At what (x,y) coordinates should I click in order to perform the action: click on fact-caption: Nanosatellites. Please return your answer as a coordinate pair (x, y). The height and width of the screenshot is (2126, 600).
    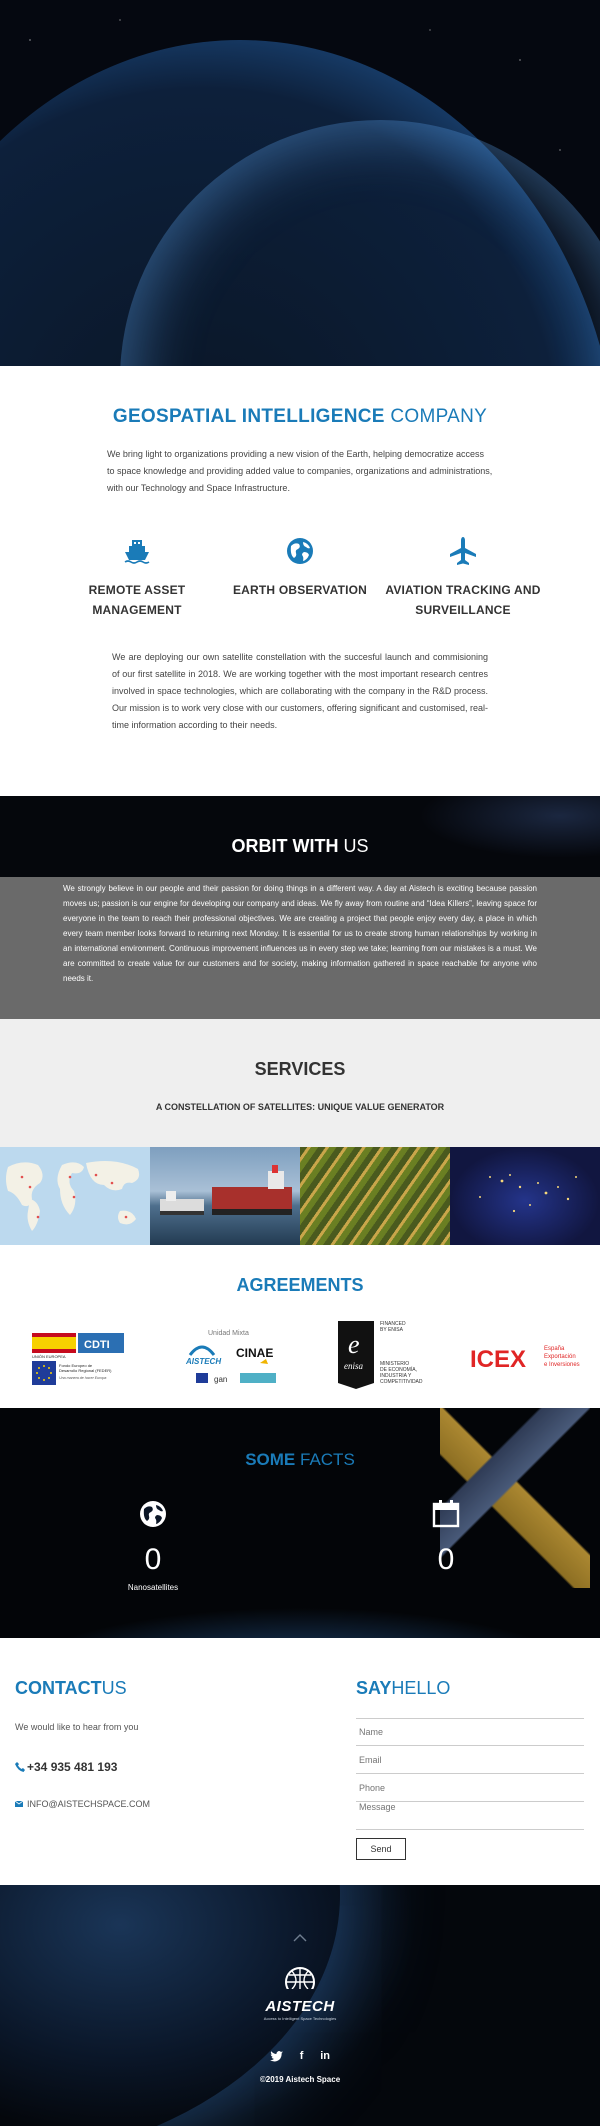
    Looking at the image, I should click on (153, 1587).